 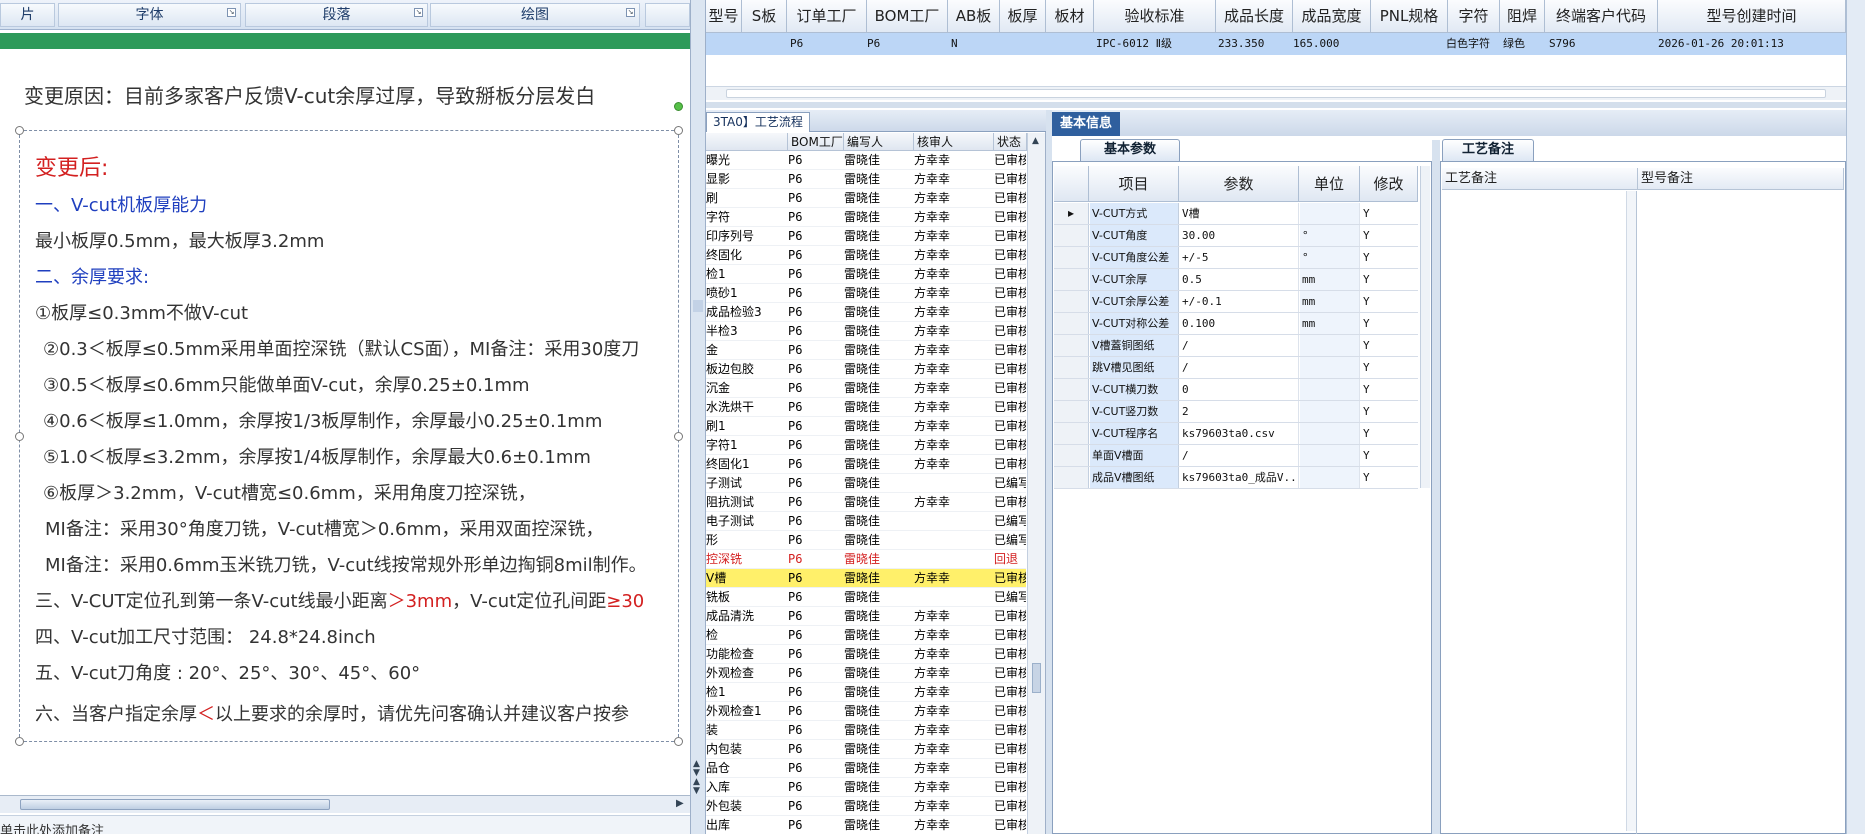 What do you see at coordinates (667, 15) in the screenshot?
I see `ribbon-group-more` at bounding box center [667, 15].